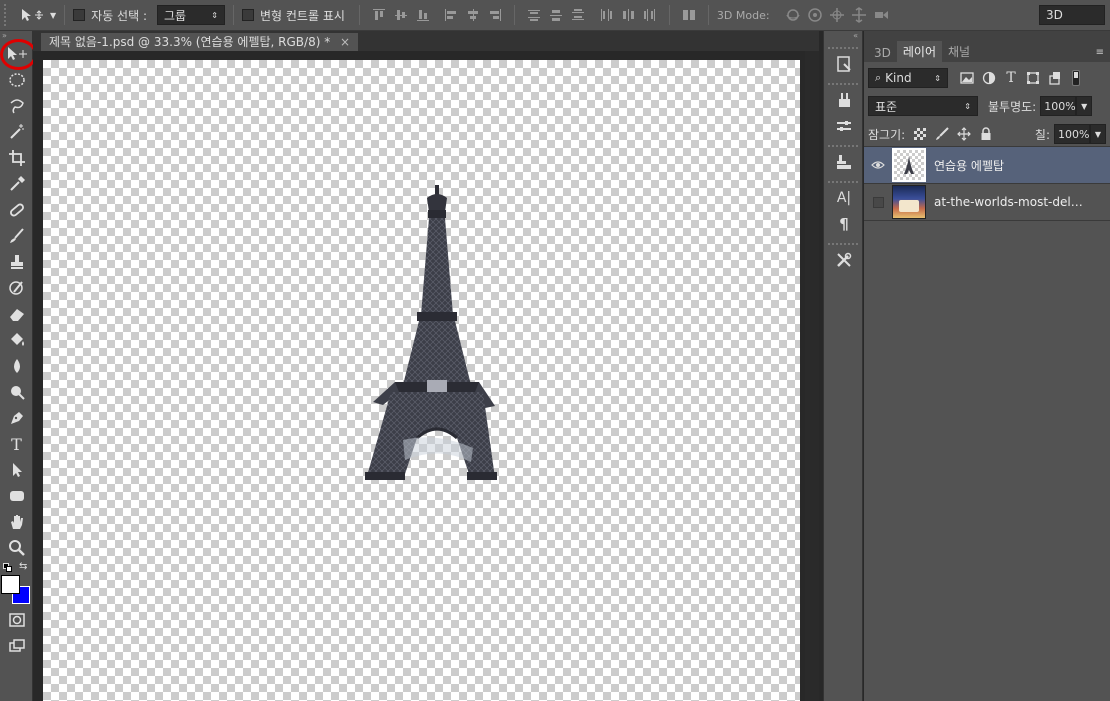 Image resolution: width=1110 pixels, height=701 pixels. I want to click on clone-stamp-tool, so click(16, 262).